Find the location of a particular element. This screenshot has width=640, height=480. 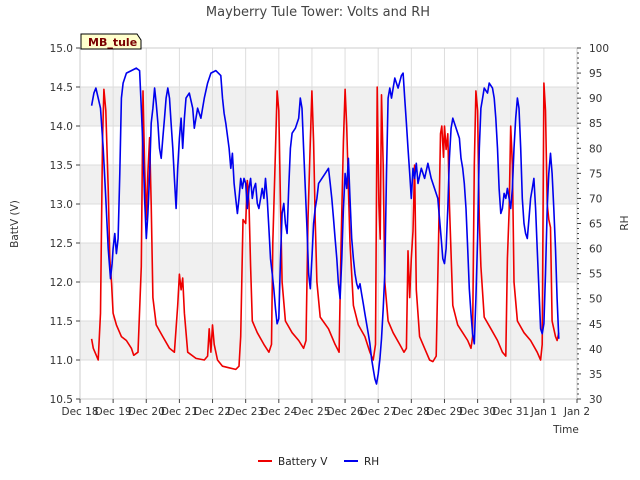

right-tick-label: 60 is located at coordinates (595, 250).